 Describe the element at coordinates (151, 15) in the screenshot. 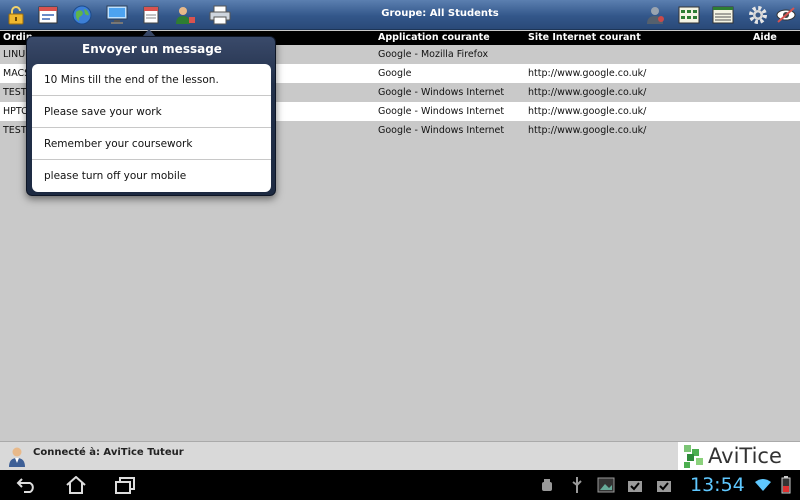

I see `message-icon` at that location.